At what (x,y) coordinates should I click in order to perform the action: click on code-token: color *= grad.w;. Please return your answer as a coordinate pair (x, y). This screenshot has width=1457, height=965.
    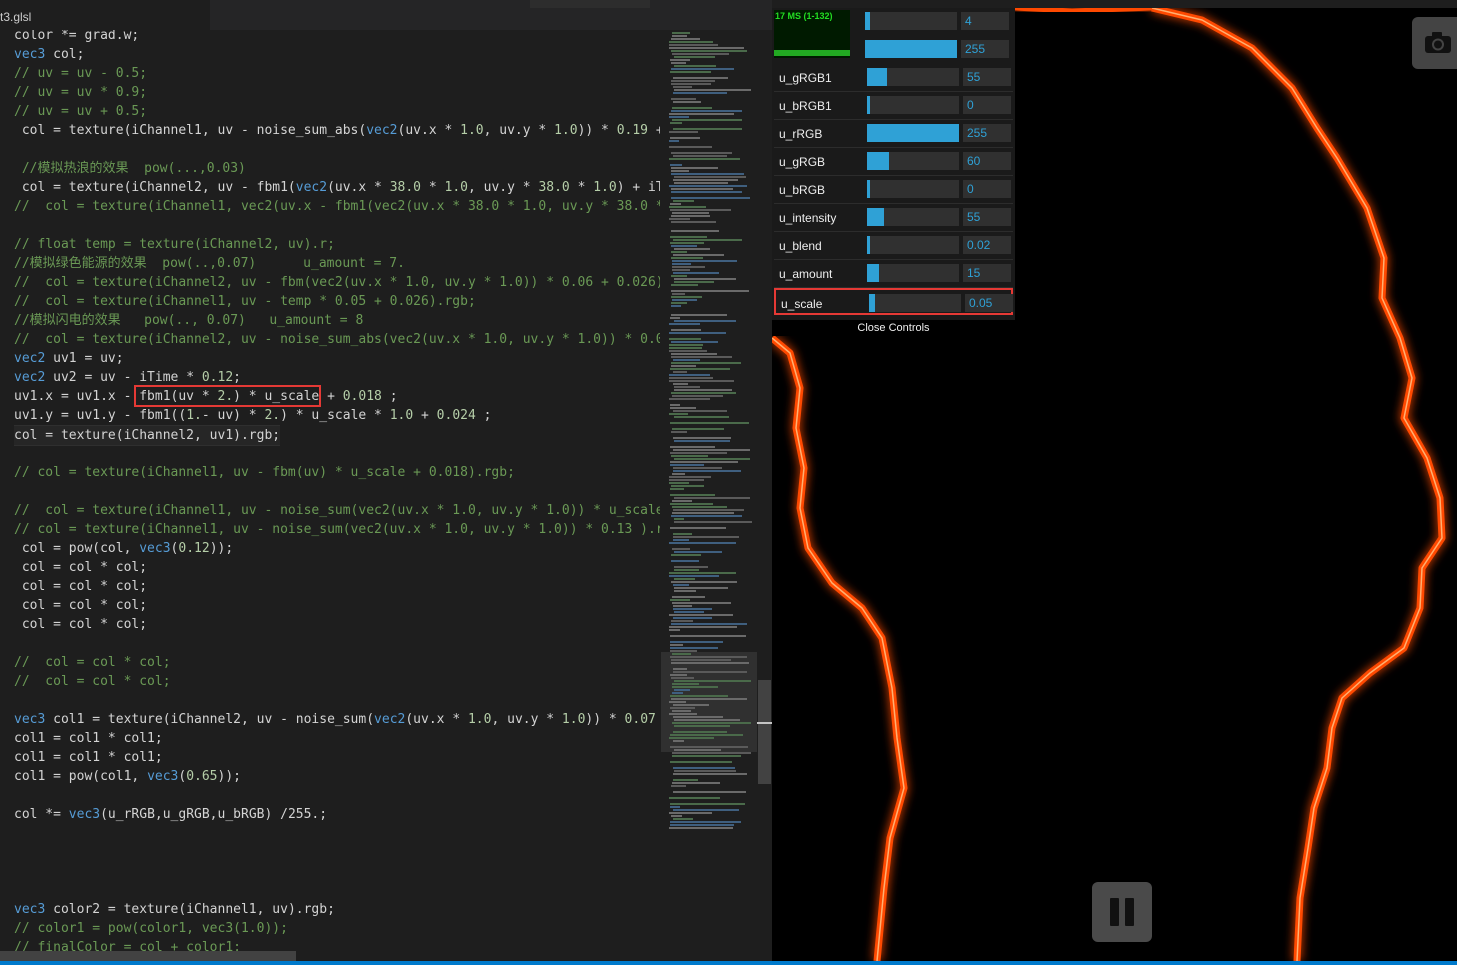
    Looking at the image, I should click on (77, 35).